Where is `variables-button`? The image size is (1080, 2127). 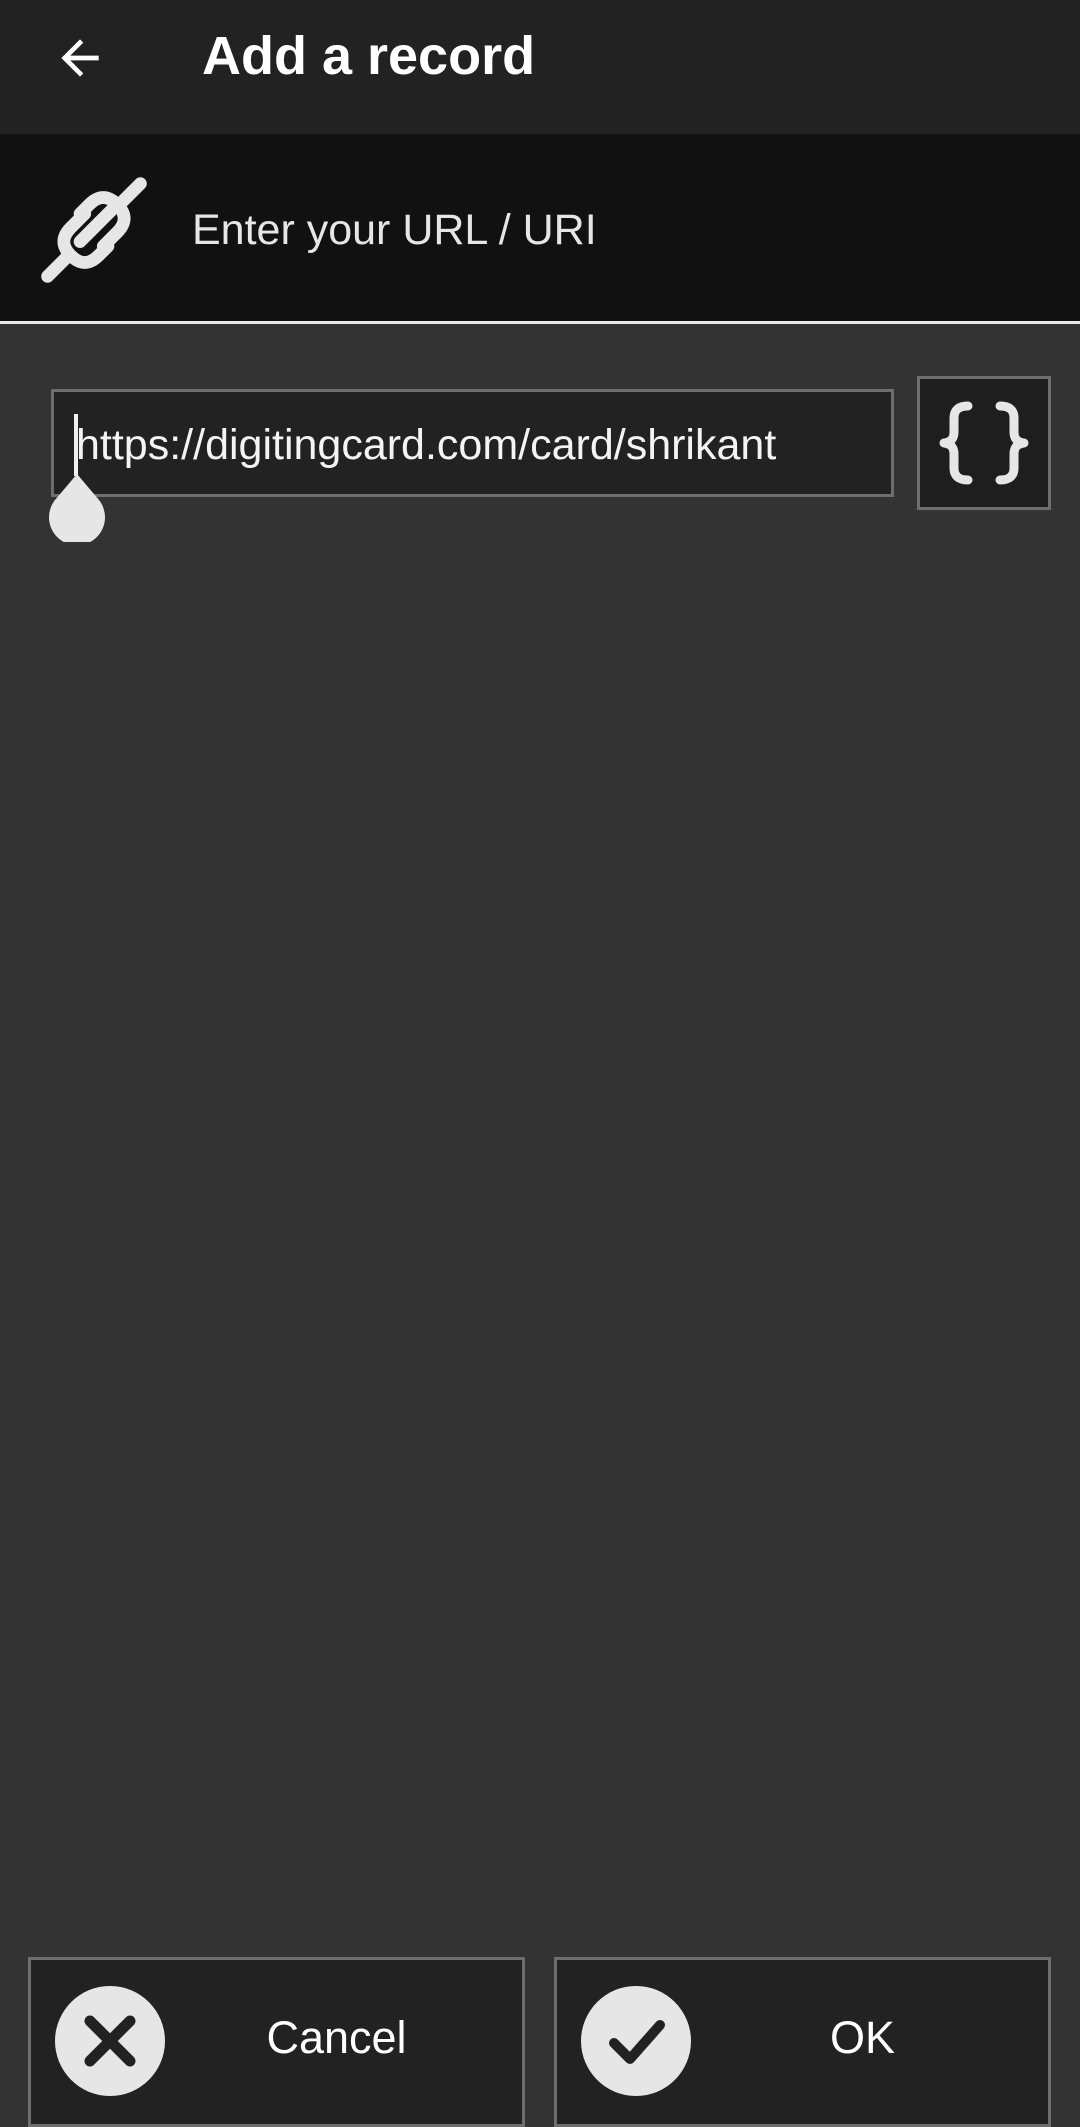
variables-button is located at coordinates (984, 443).